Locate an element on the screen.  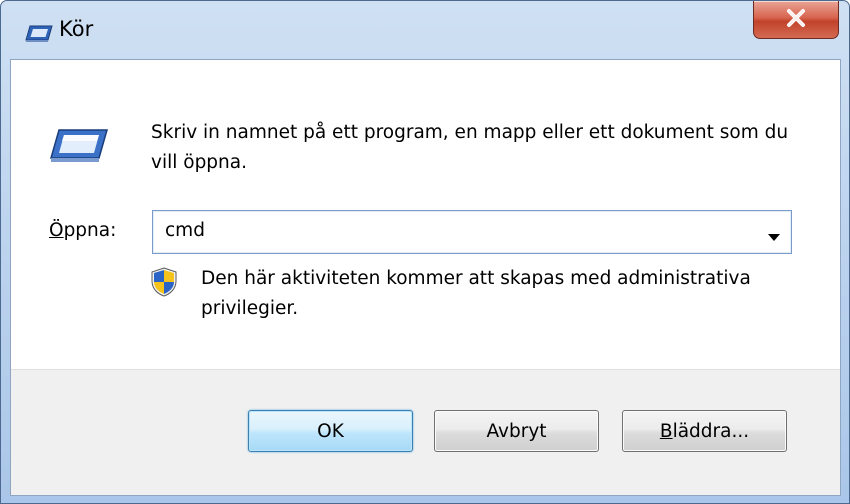
chevron-down-icon is located at coordinates (774, 234).